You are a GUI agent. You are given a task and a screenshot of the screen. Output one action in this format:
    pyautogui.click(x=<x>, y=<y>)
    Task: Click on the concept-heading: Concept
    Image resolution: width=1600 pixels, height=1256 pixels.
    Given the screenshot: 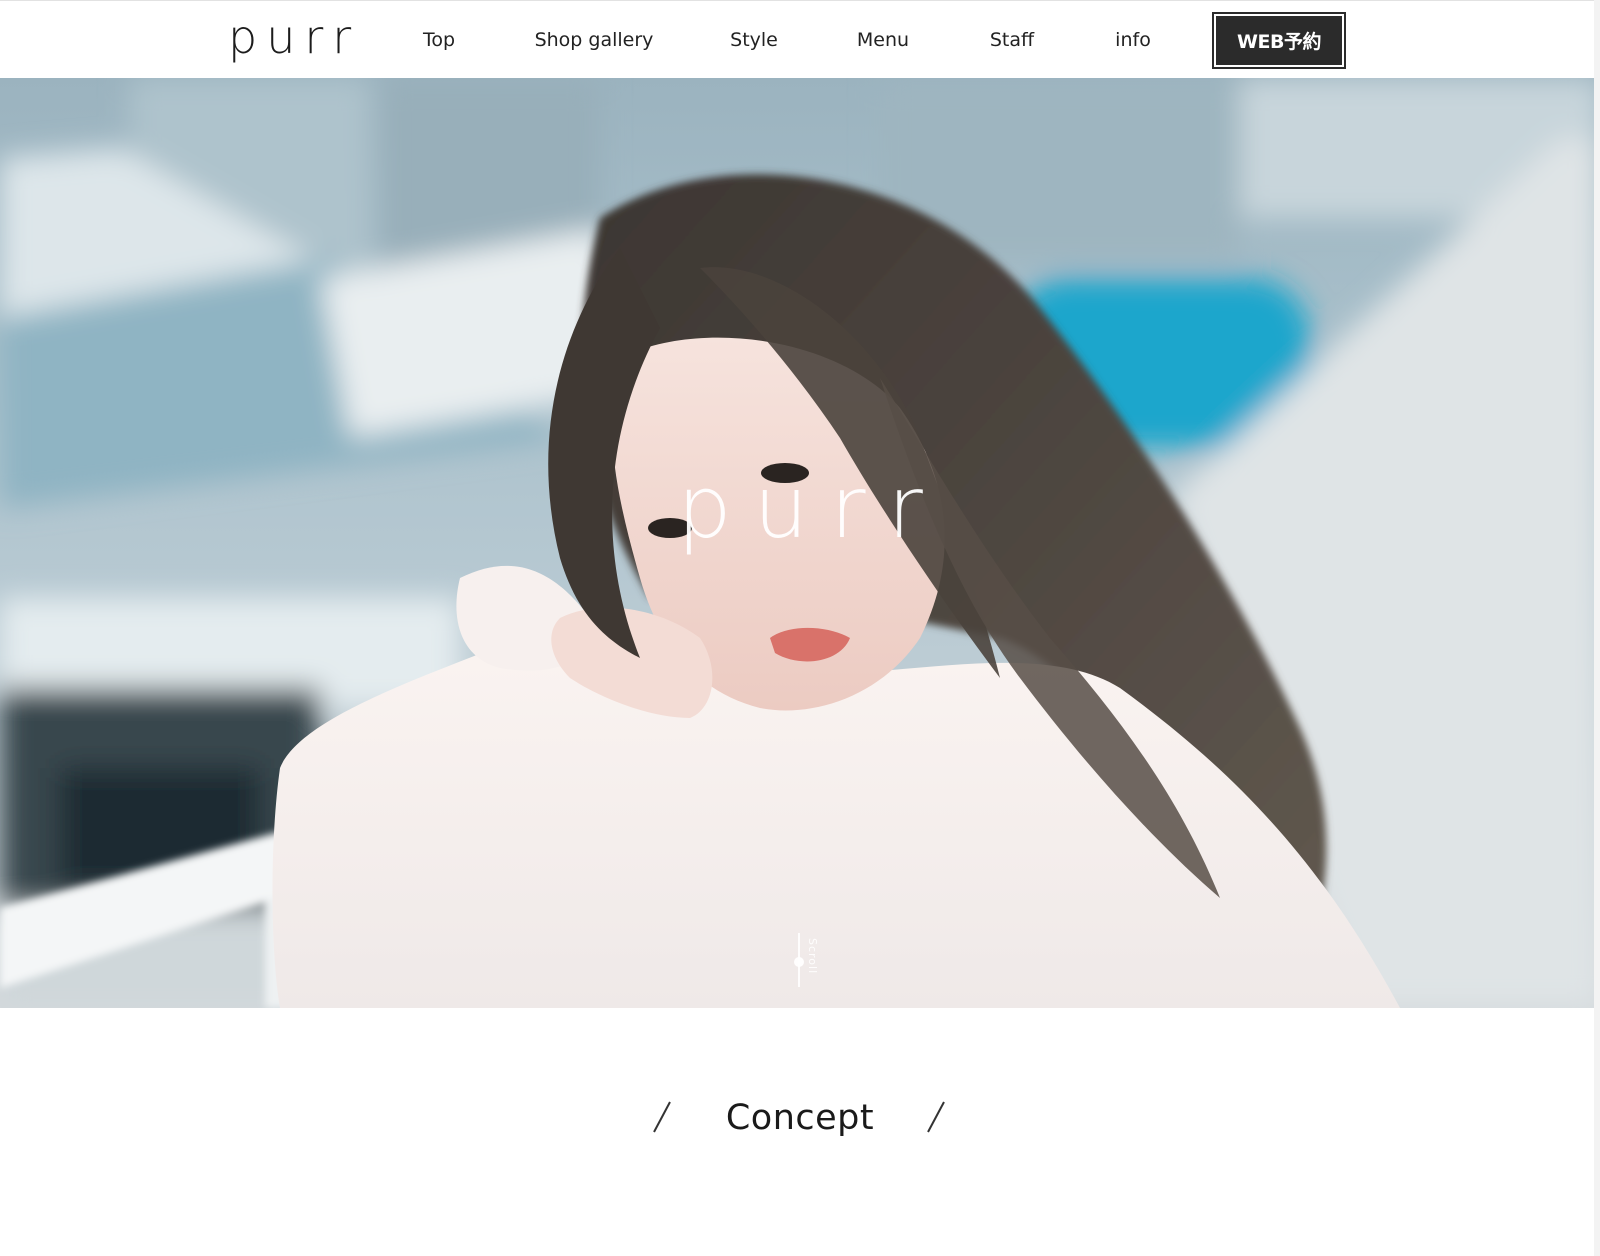 What is the action you would take?
    pyautogui.click(x=800, y=1118)
    